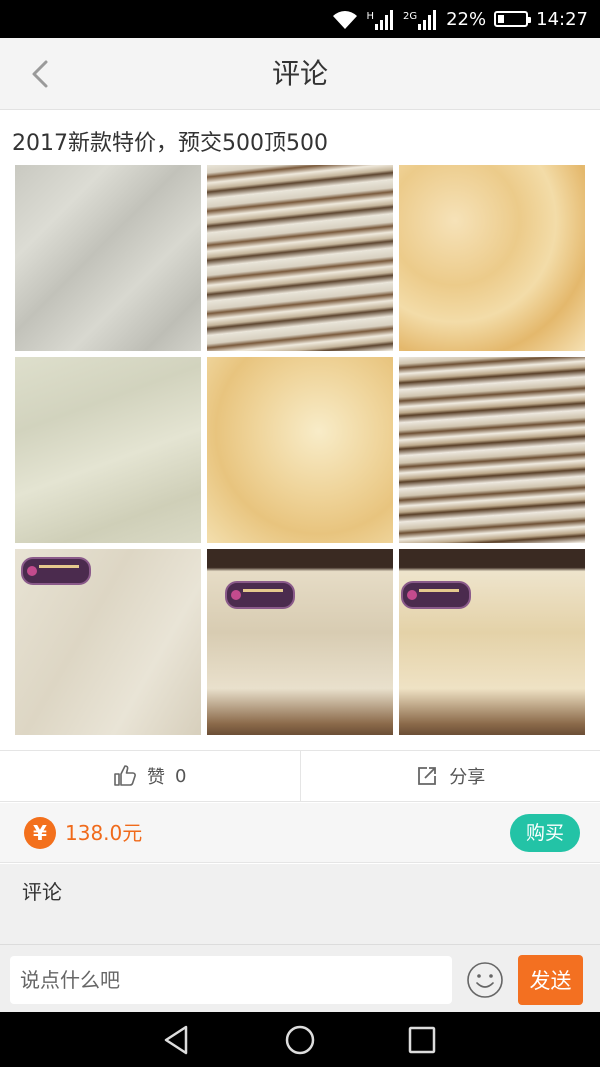 The height and width of the screenshot is (1067, 600). Describe the element at coordinates (485, 980) in the screenshot. I see `emoji-icon` at that location.